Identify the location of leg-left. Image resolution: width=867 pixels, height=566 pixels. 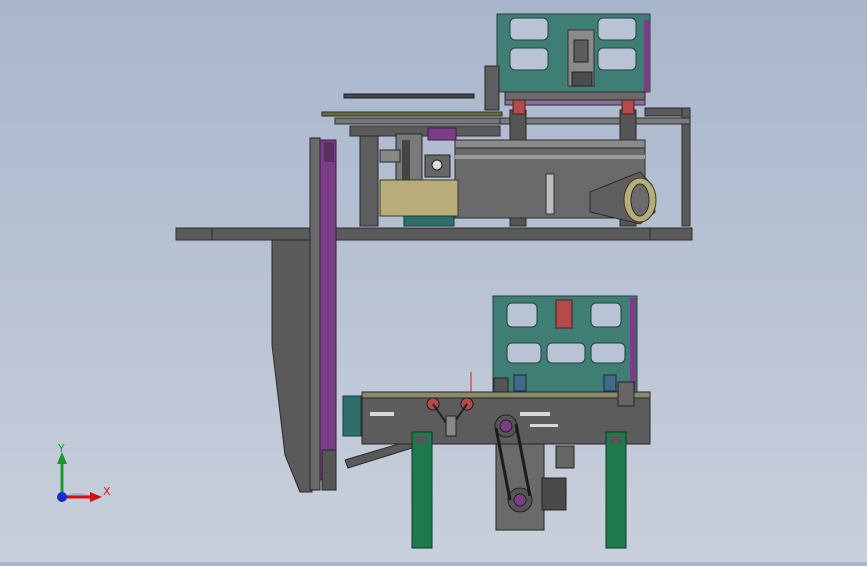
(422, 490).